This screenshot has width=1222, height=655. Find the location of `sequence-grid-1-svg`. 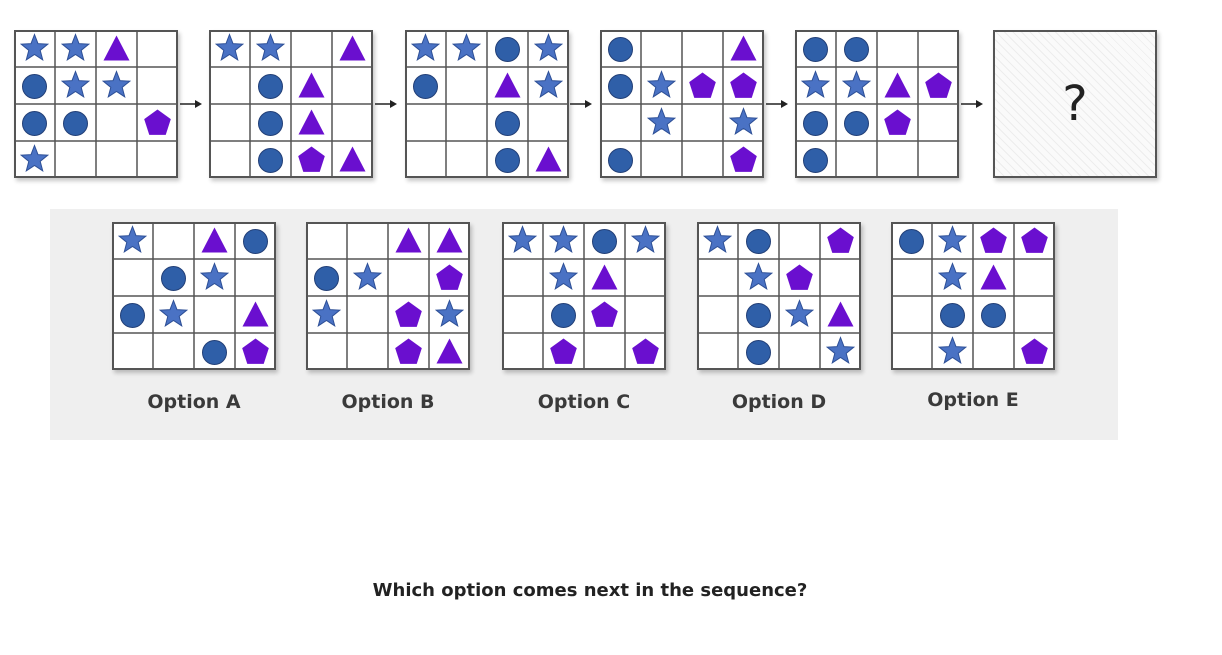

sequence-grid-1-svg is located at coordinates (96, 104).